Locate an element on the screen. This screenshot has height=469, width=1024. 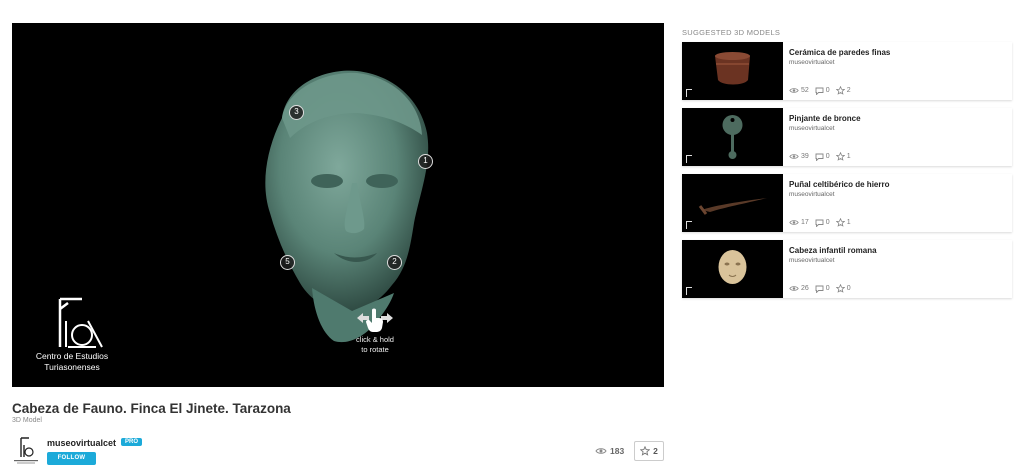
view-count: 183 is located at coordinates (609, 451).